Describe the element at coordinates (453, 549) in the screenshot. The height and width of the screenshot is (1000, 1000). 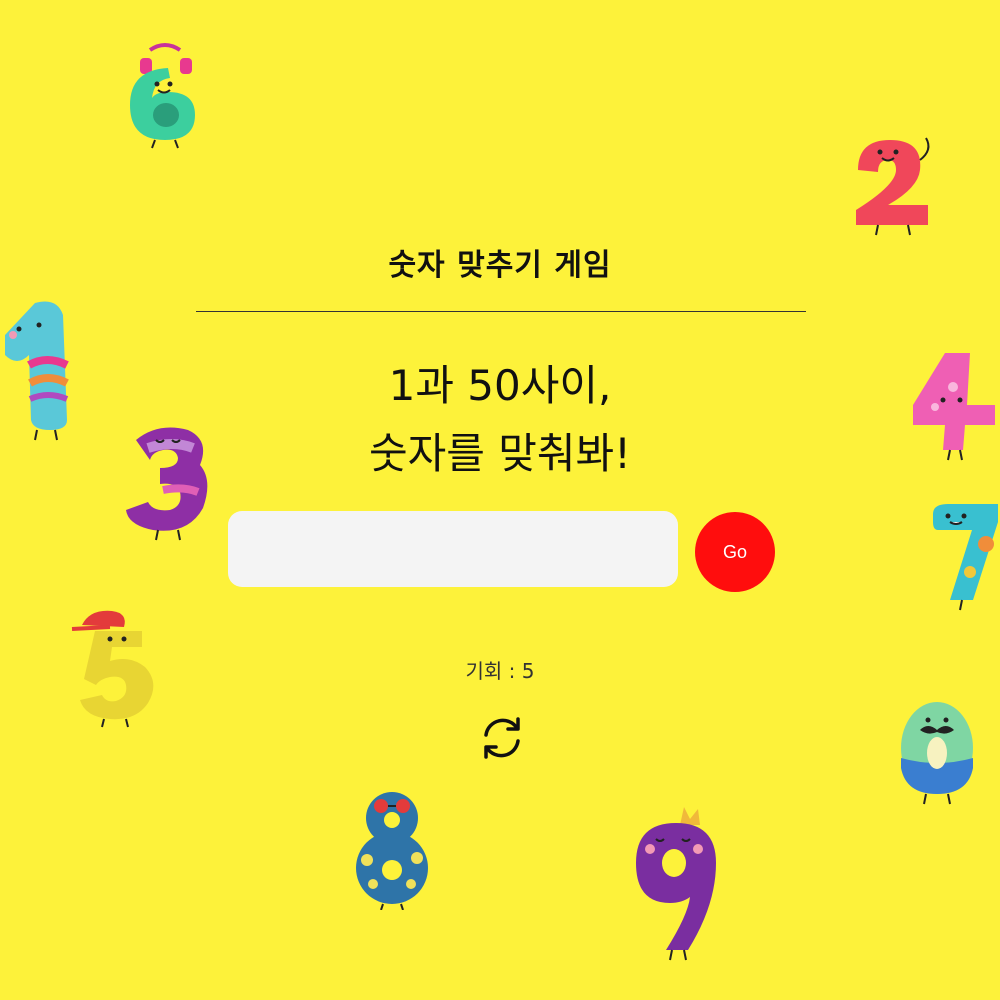
I see `guess-input` at that location.